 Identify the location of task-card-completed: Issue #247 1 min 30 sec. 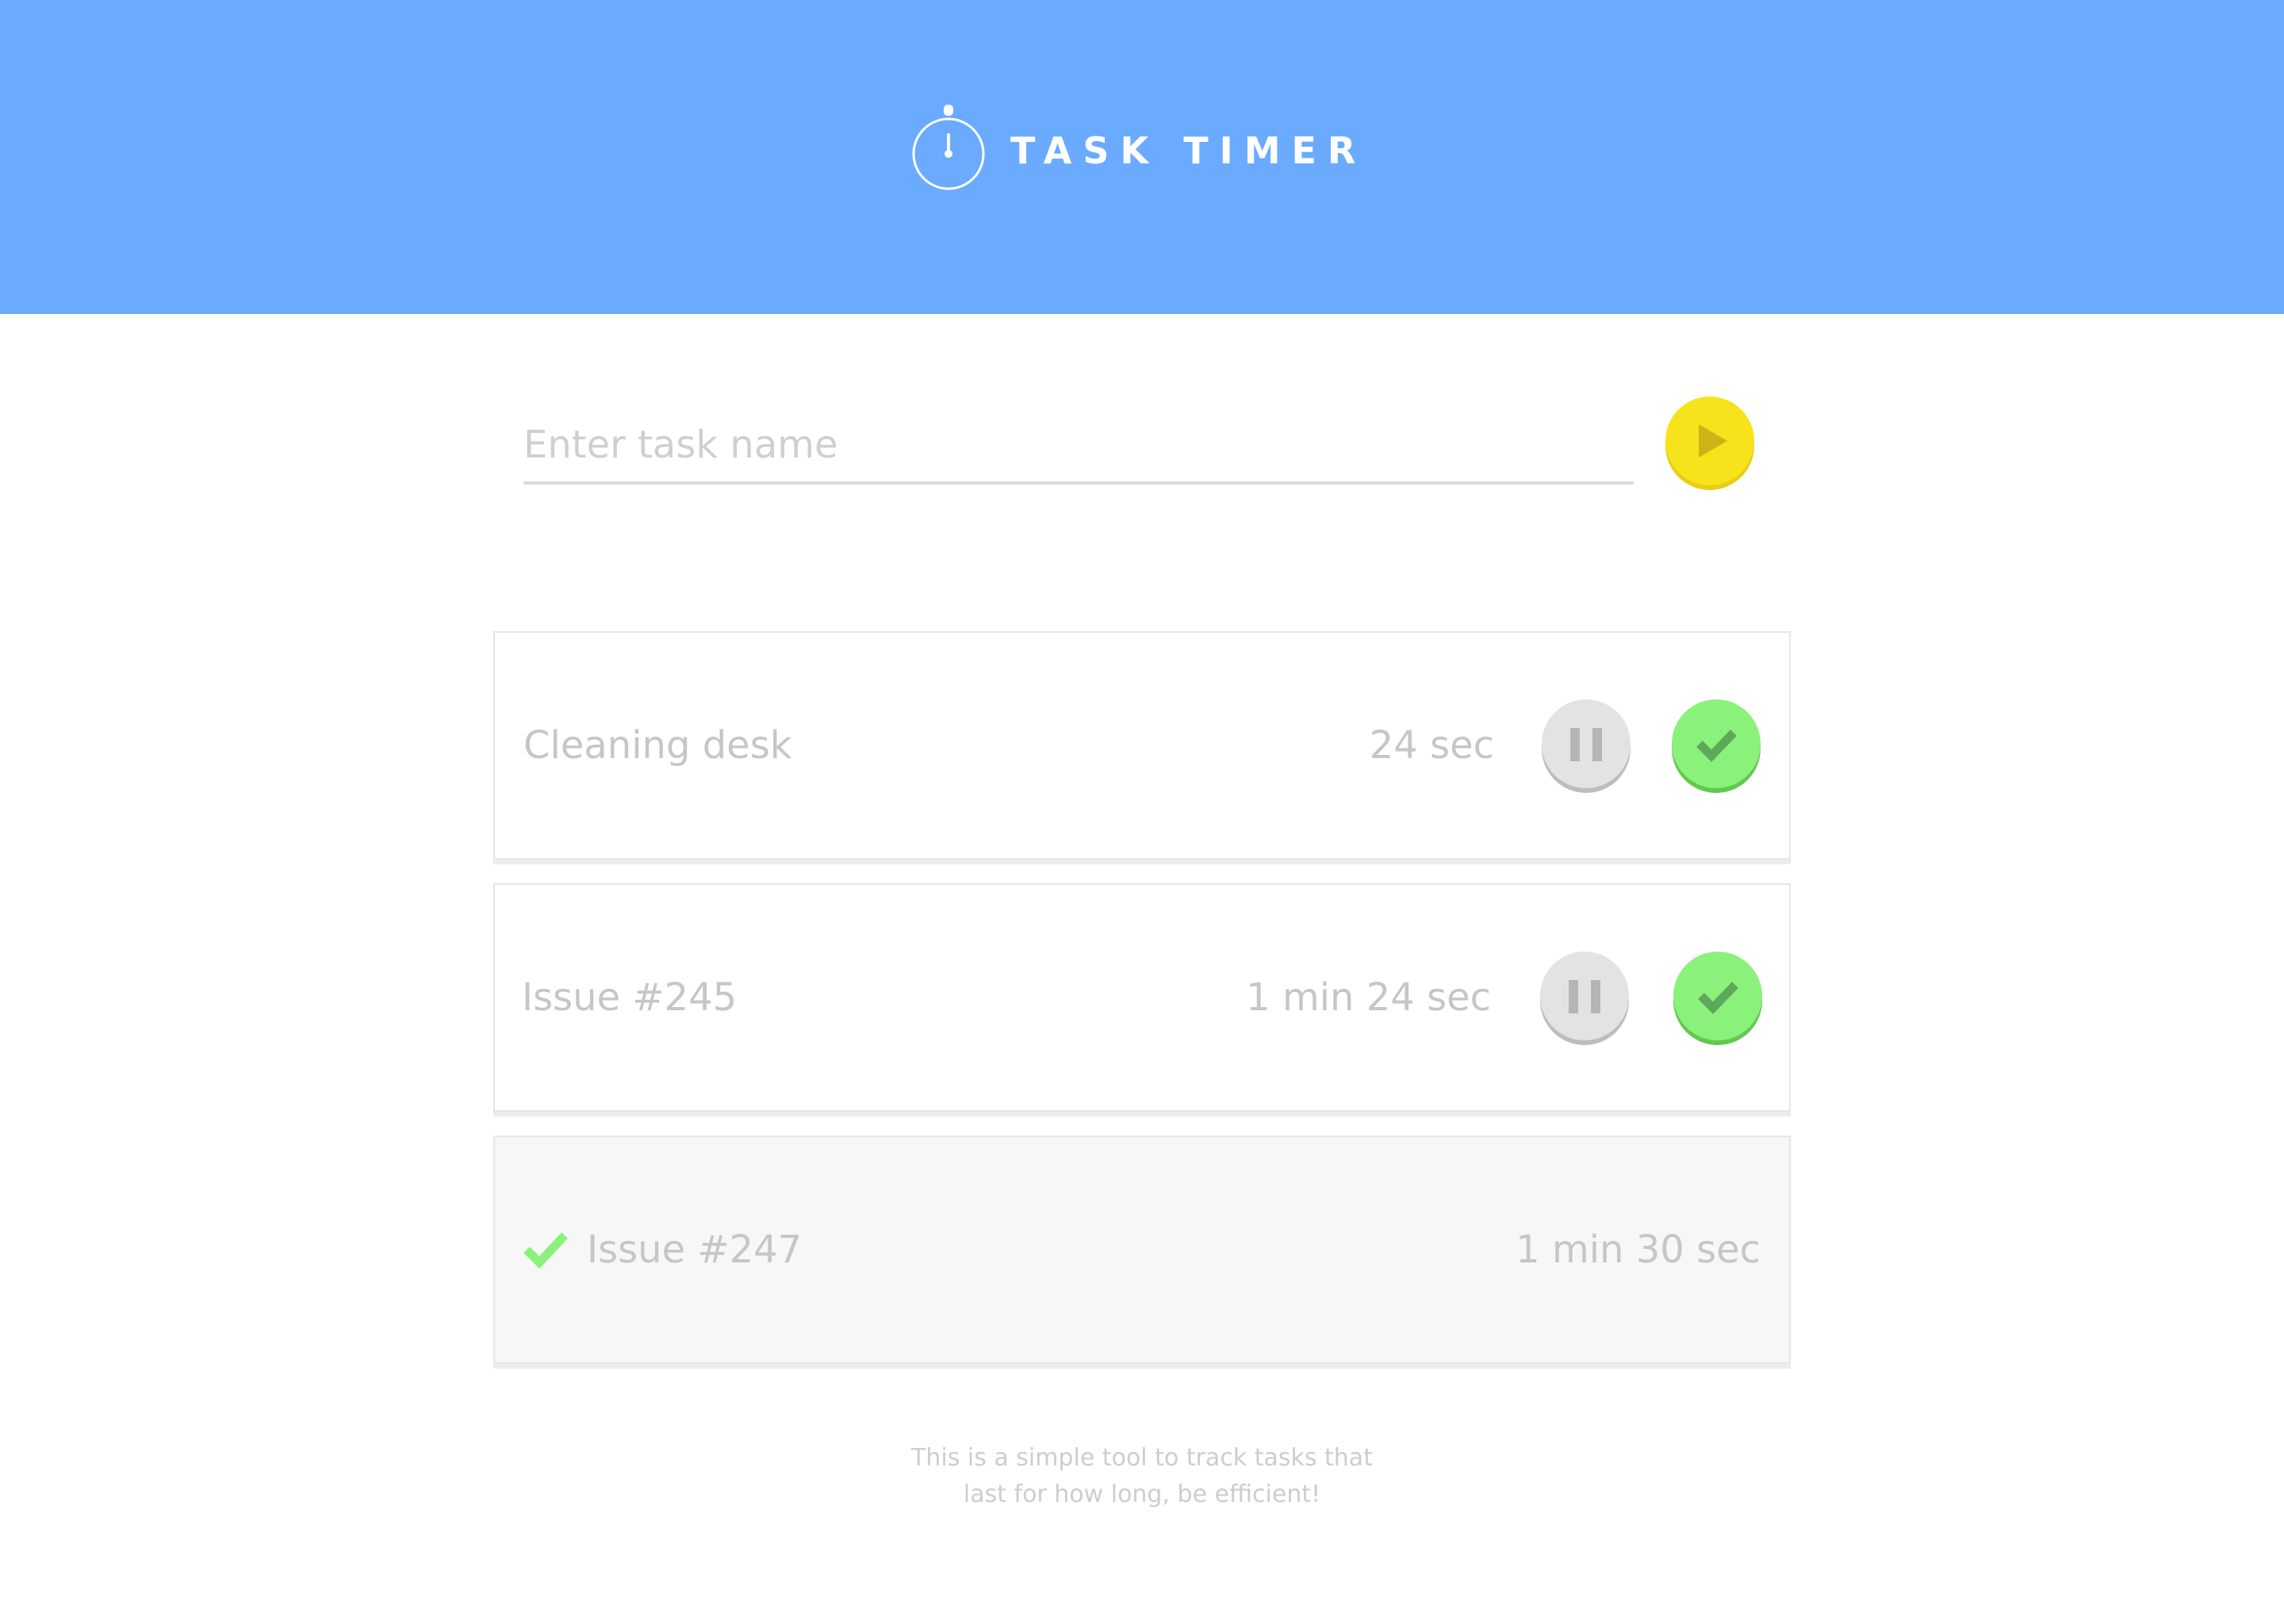
(1142, 1250).